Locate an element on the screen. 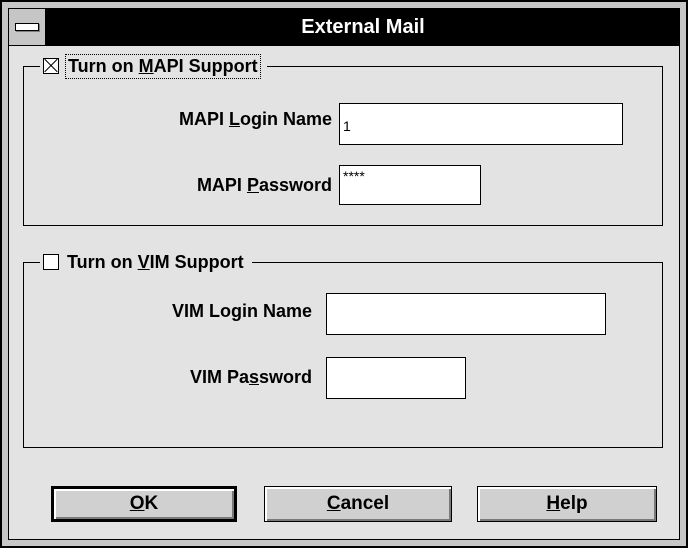  mapi-group-legend: Turn on MAPI Support is located at coordinates (153, 66).